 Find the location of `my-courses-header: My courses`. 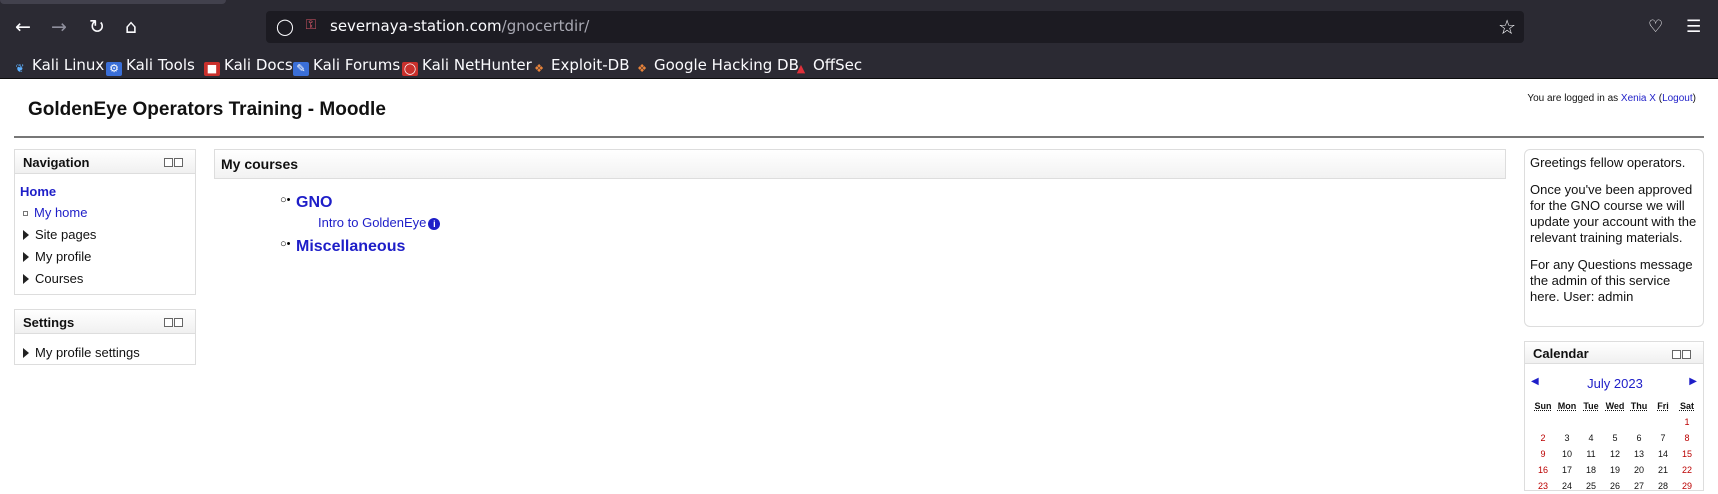

my-courses-header: My courses is located at coordinates (860, 164).